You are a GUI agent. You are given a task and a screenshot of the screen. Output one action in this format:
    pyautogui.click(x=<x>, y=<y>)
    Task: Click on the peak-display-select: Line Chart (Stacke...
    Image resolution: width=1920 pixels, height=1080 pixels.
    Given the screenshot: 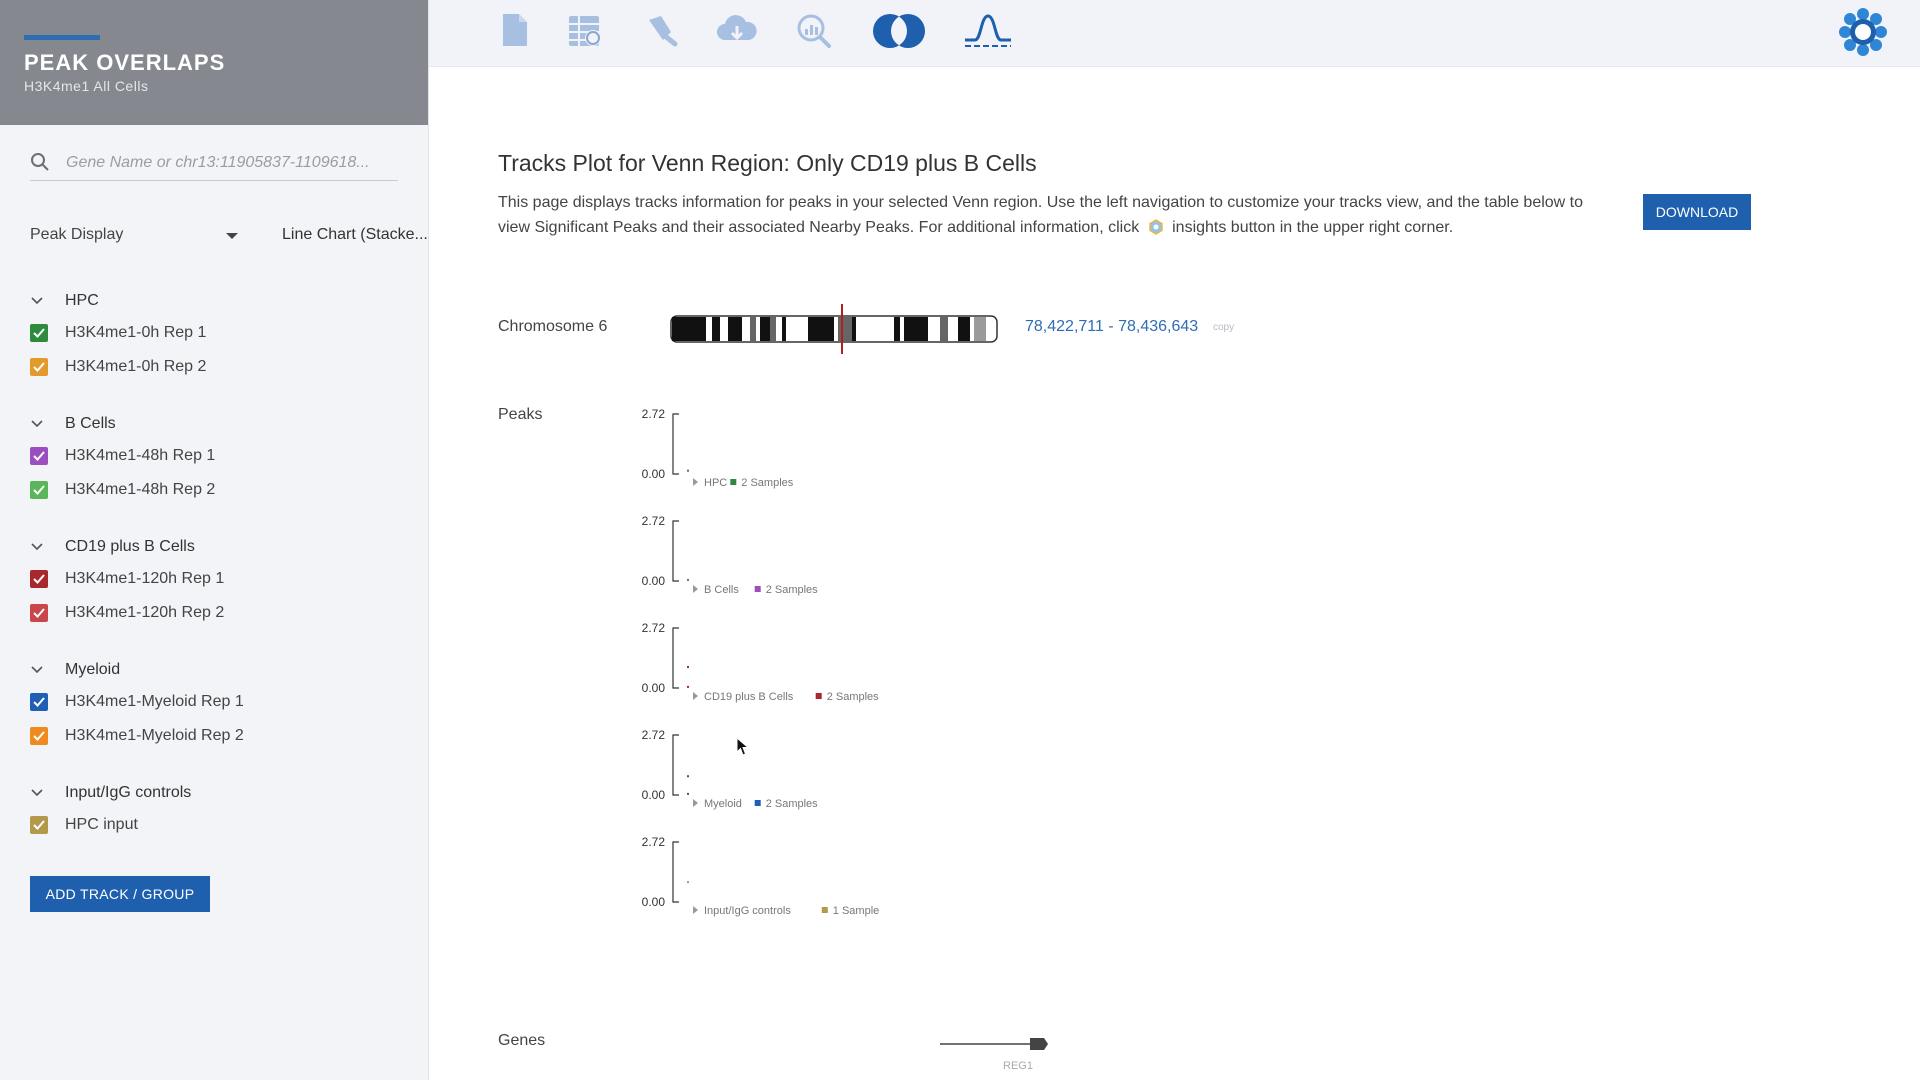 What is the action you would take?
    pyautogui.click(x=327, y=236)
    